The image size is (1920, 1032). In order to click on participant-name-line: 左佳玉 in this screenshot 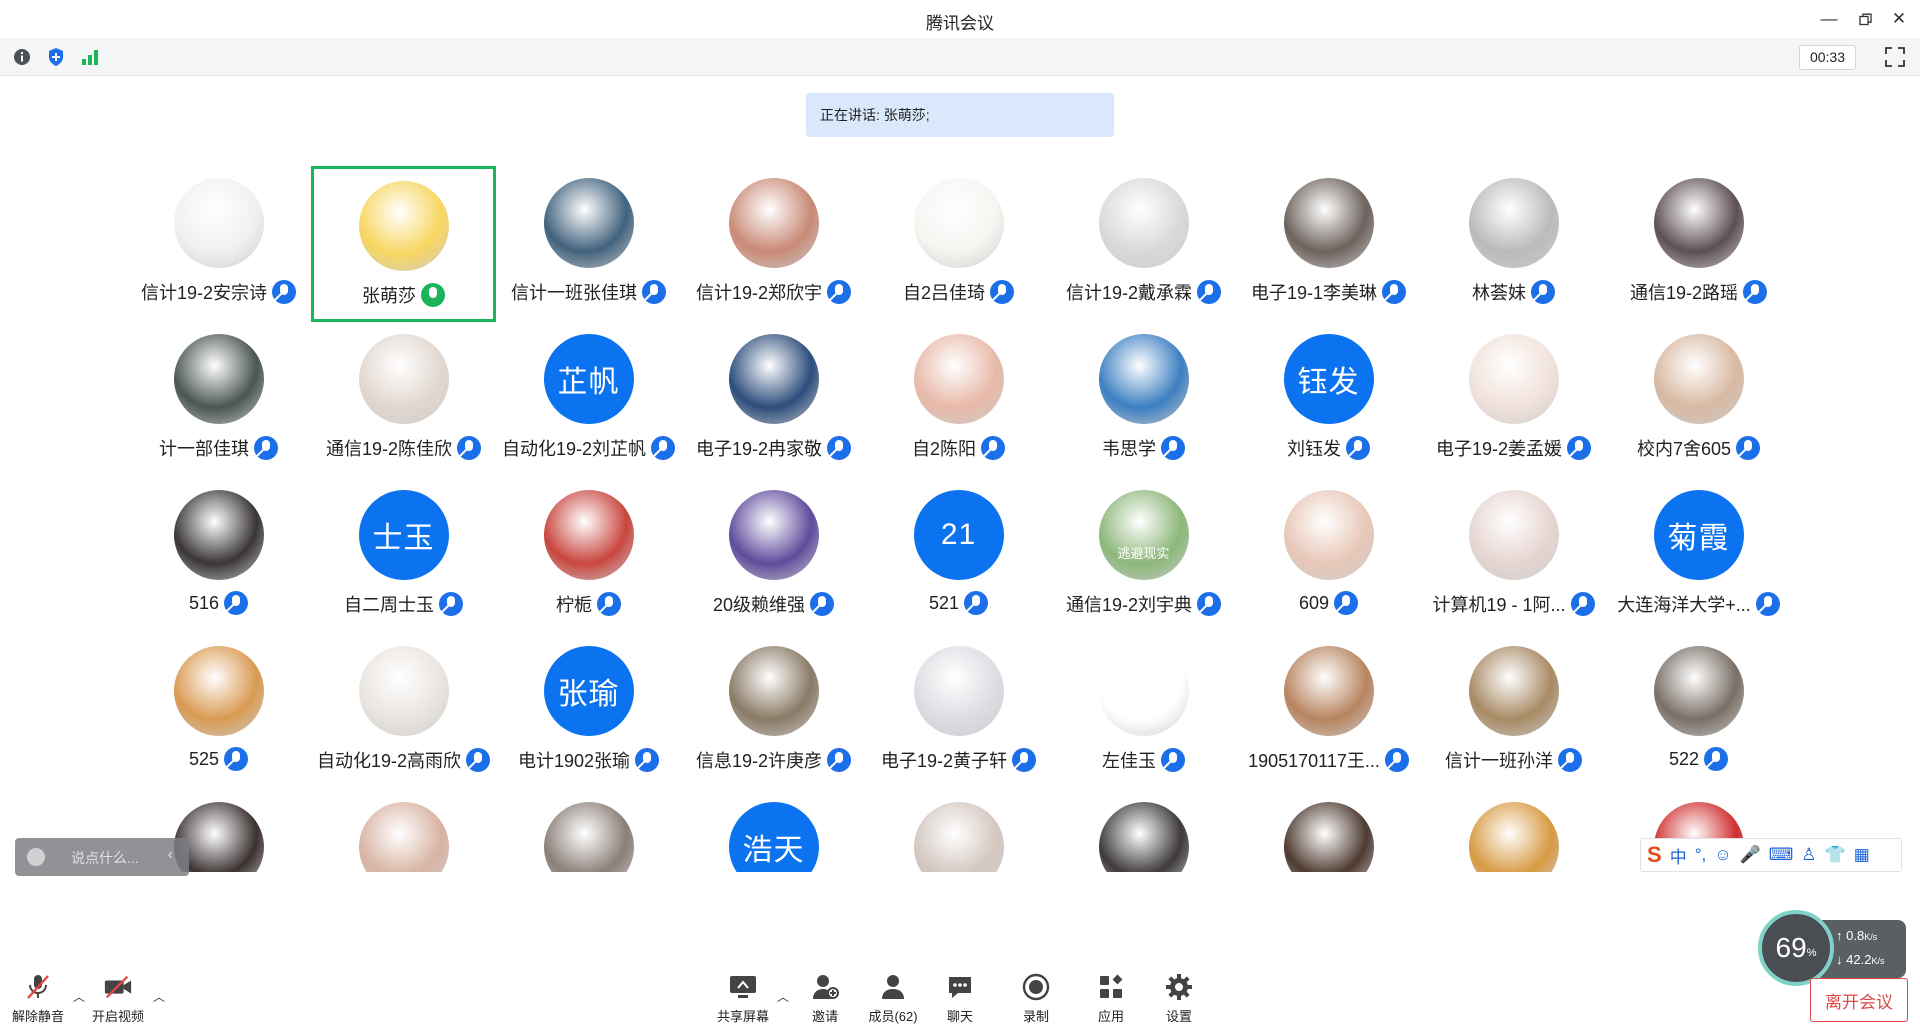, I will do `click(1143, 760)`.